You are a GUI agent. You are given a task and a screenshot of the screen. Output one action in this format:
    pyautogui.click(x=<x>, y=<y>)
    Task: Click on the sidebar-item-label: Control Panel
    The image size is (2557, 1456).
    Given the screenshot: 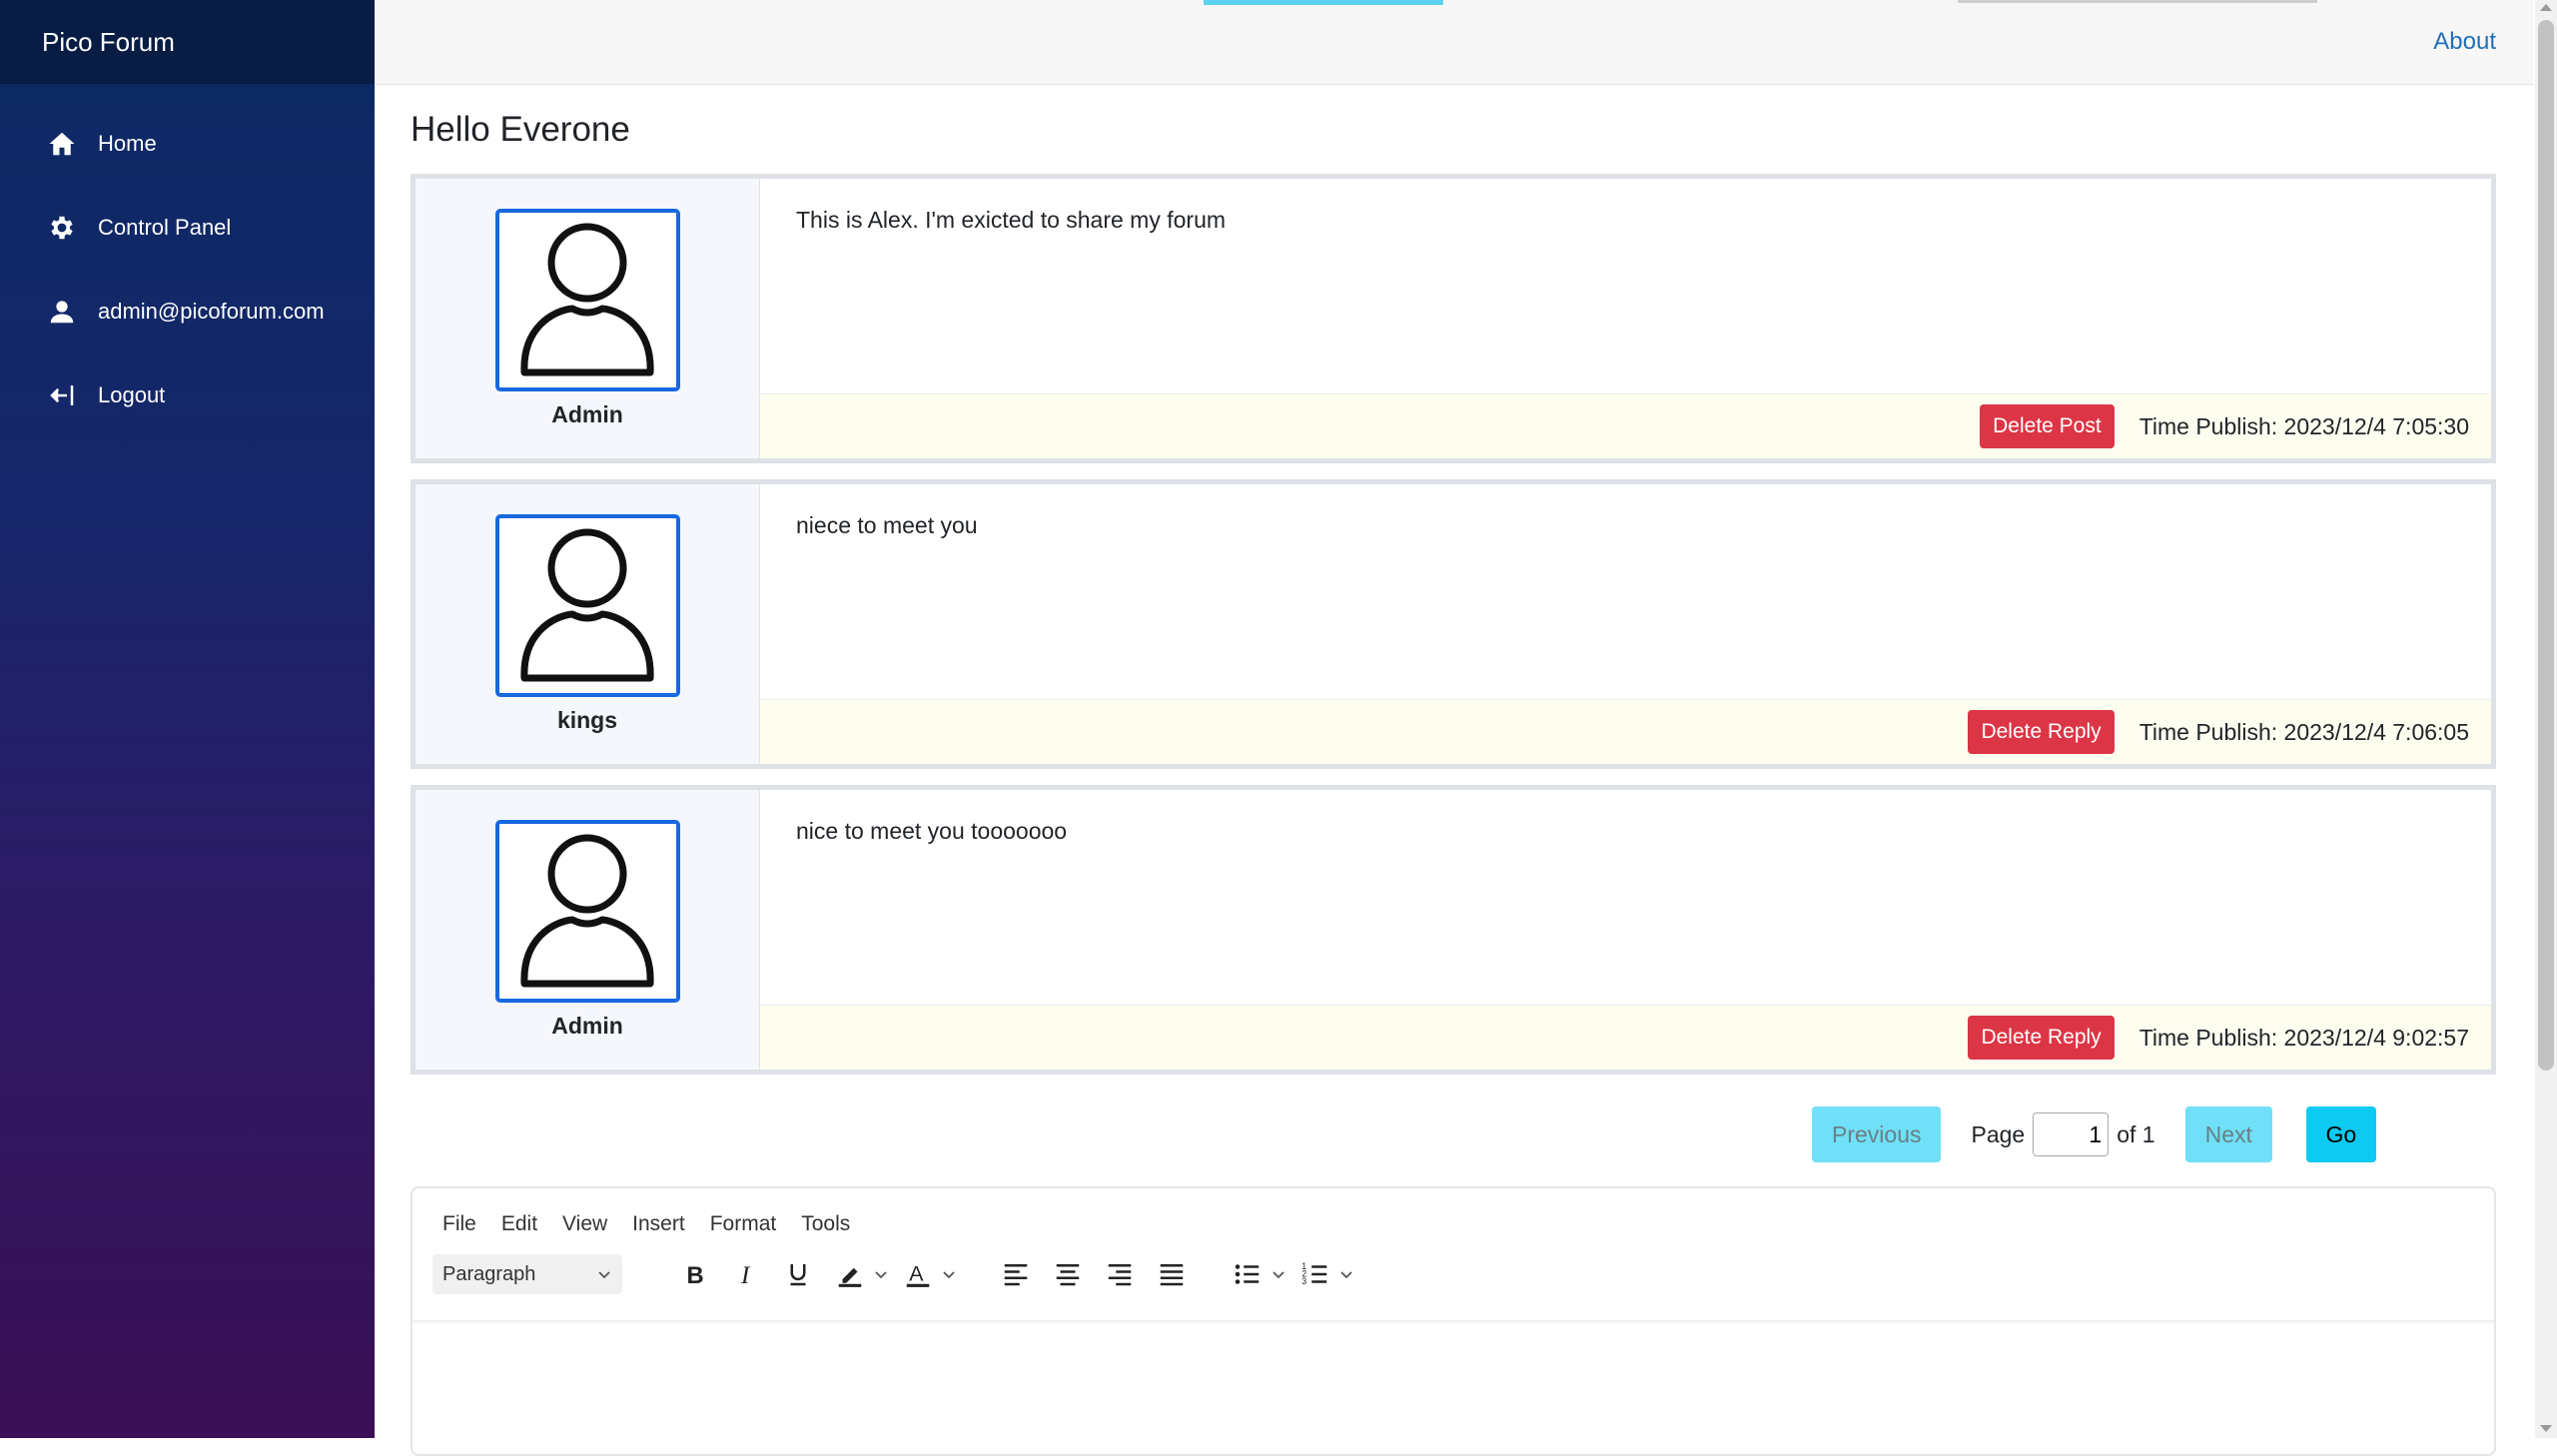 What is the action you would take?
    pyautogui.click(x=165, y=227)
    